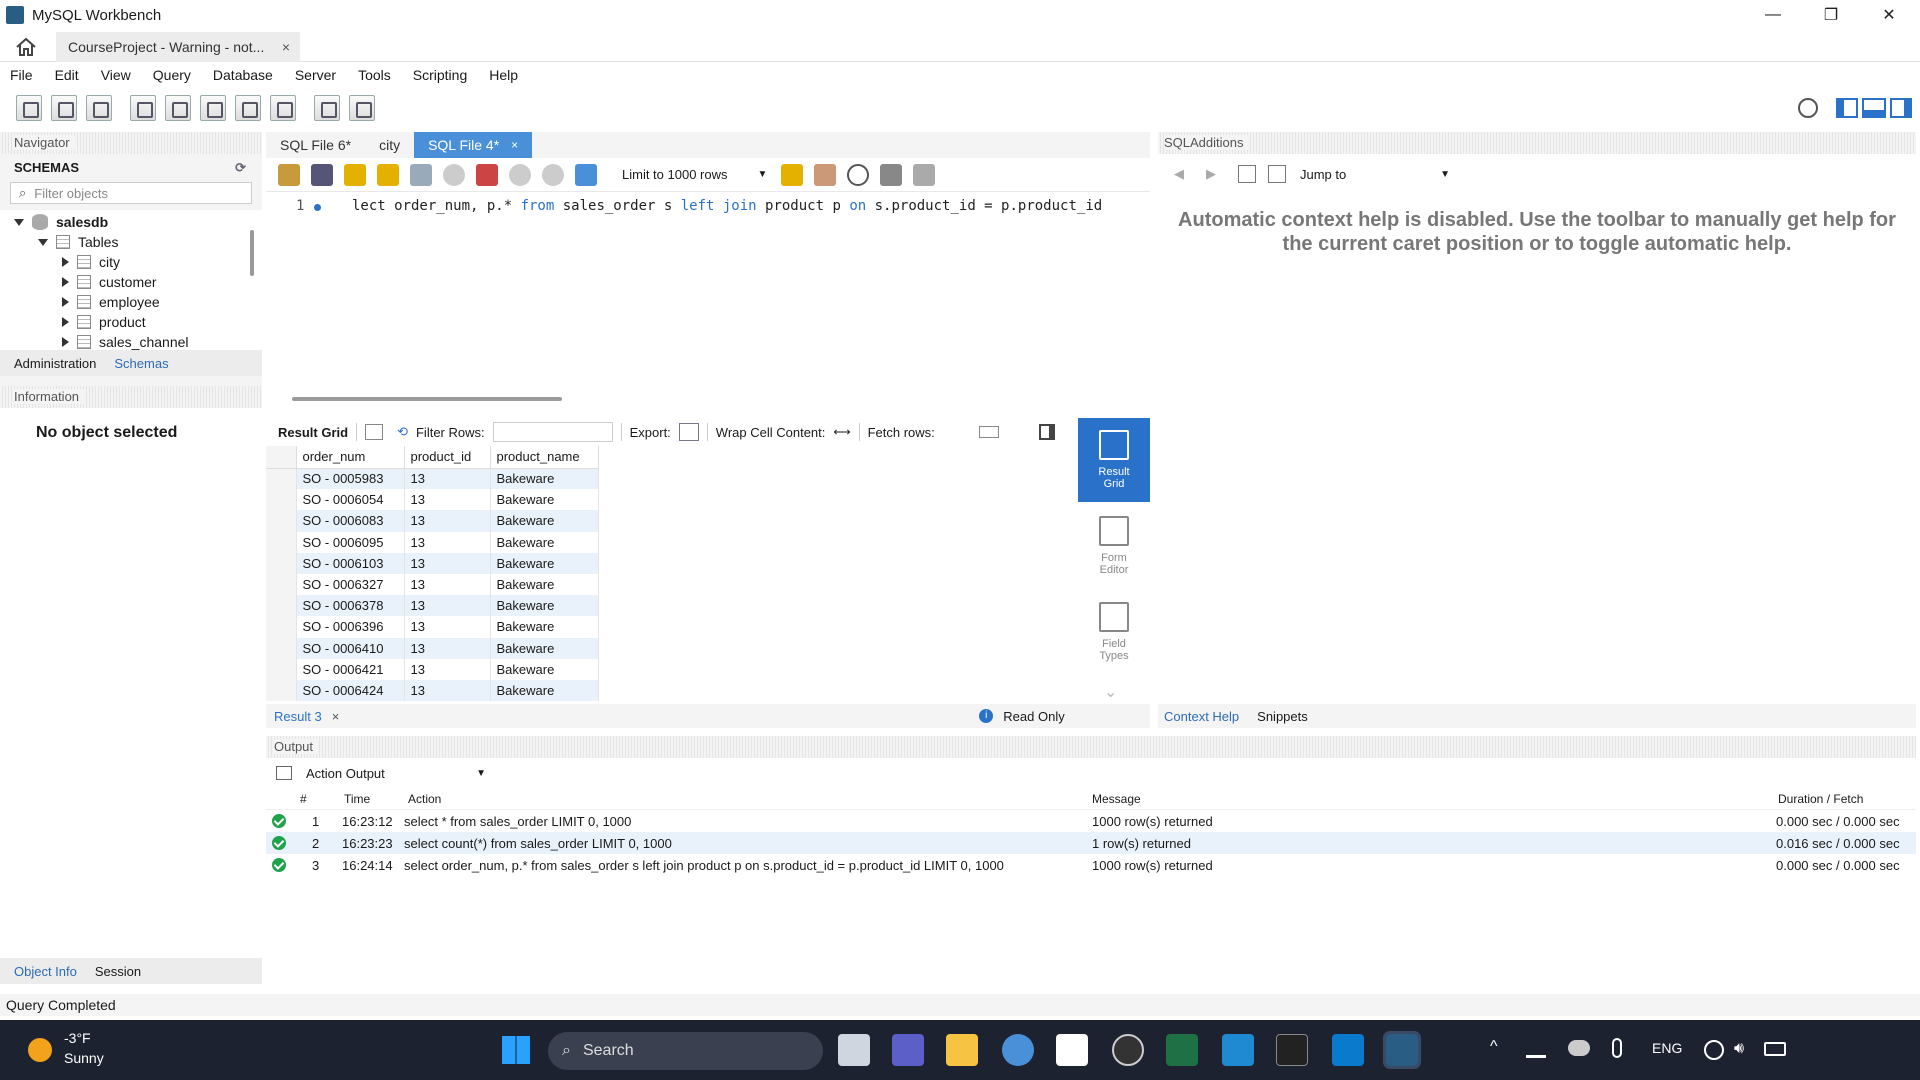  What do you see at coordinates (240, 168) in the screenshot?
I see `refresh-icon: ⟳` at bounding box center [240, 168].